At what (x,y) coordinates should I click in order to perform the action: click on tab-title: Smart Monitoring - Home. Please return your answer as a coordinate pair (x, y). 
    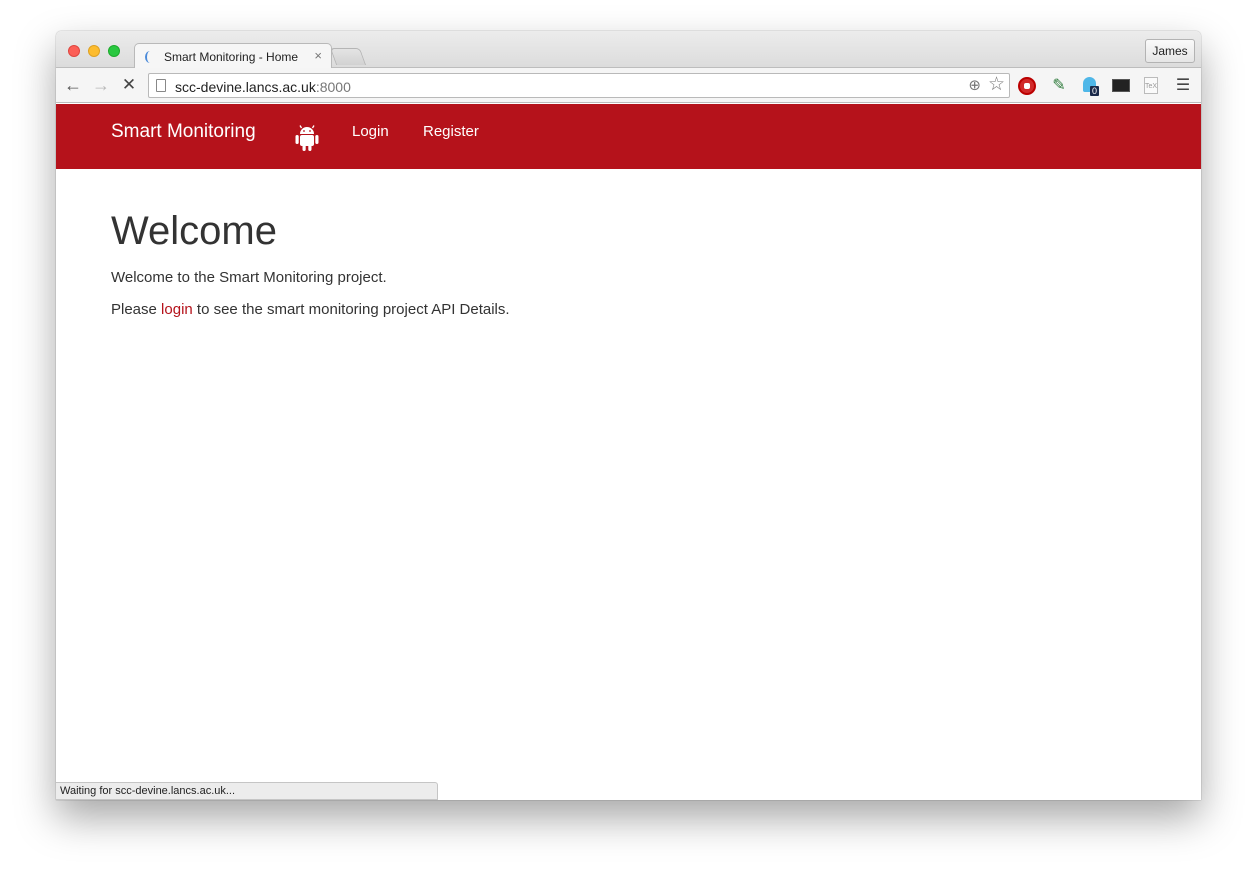
    Looking at the image, I should click on (231, 57).